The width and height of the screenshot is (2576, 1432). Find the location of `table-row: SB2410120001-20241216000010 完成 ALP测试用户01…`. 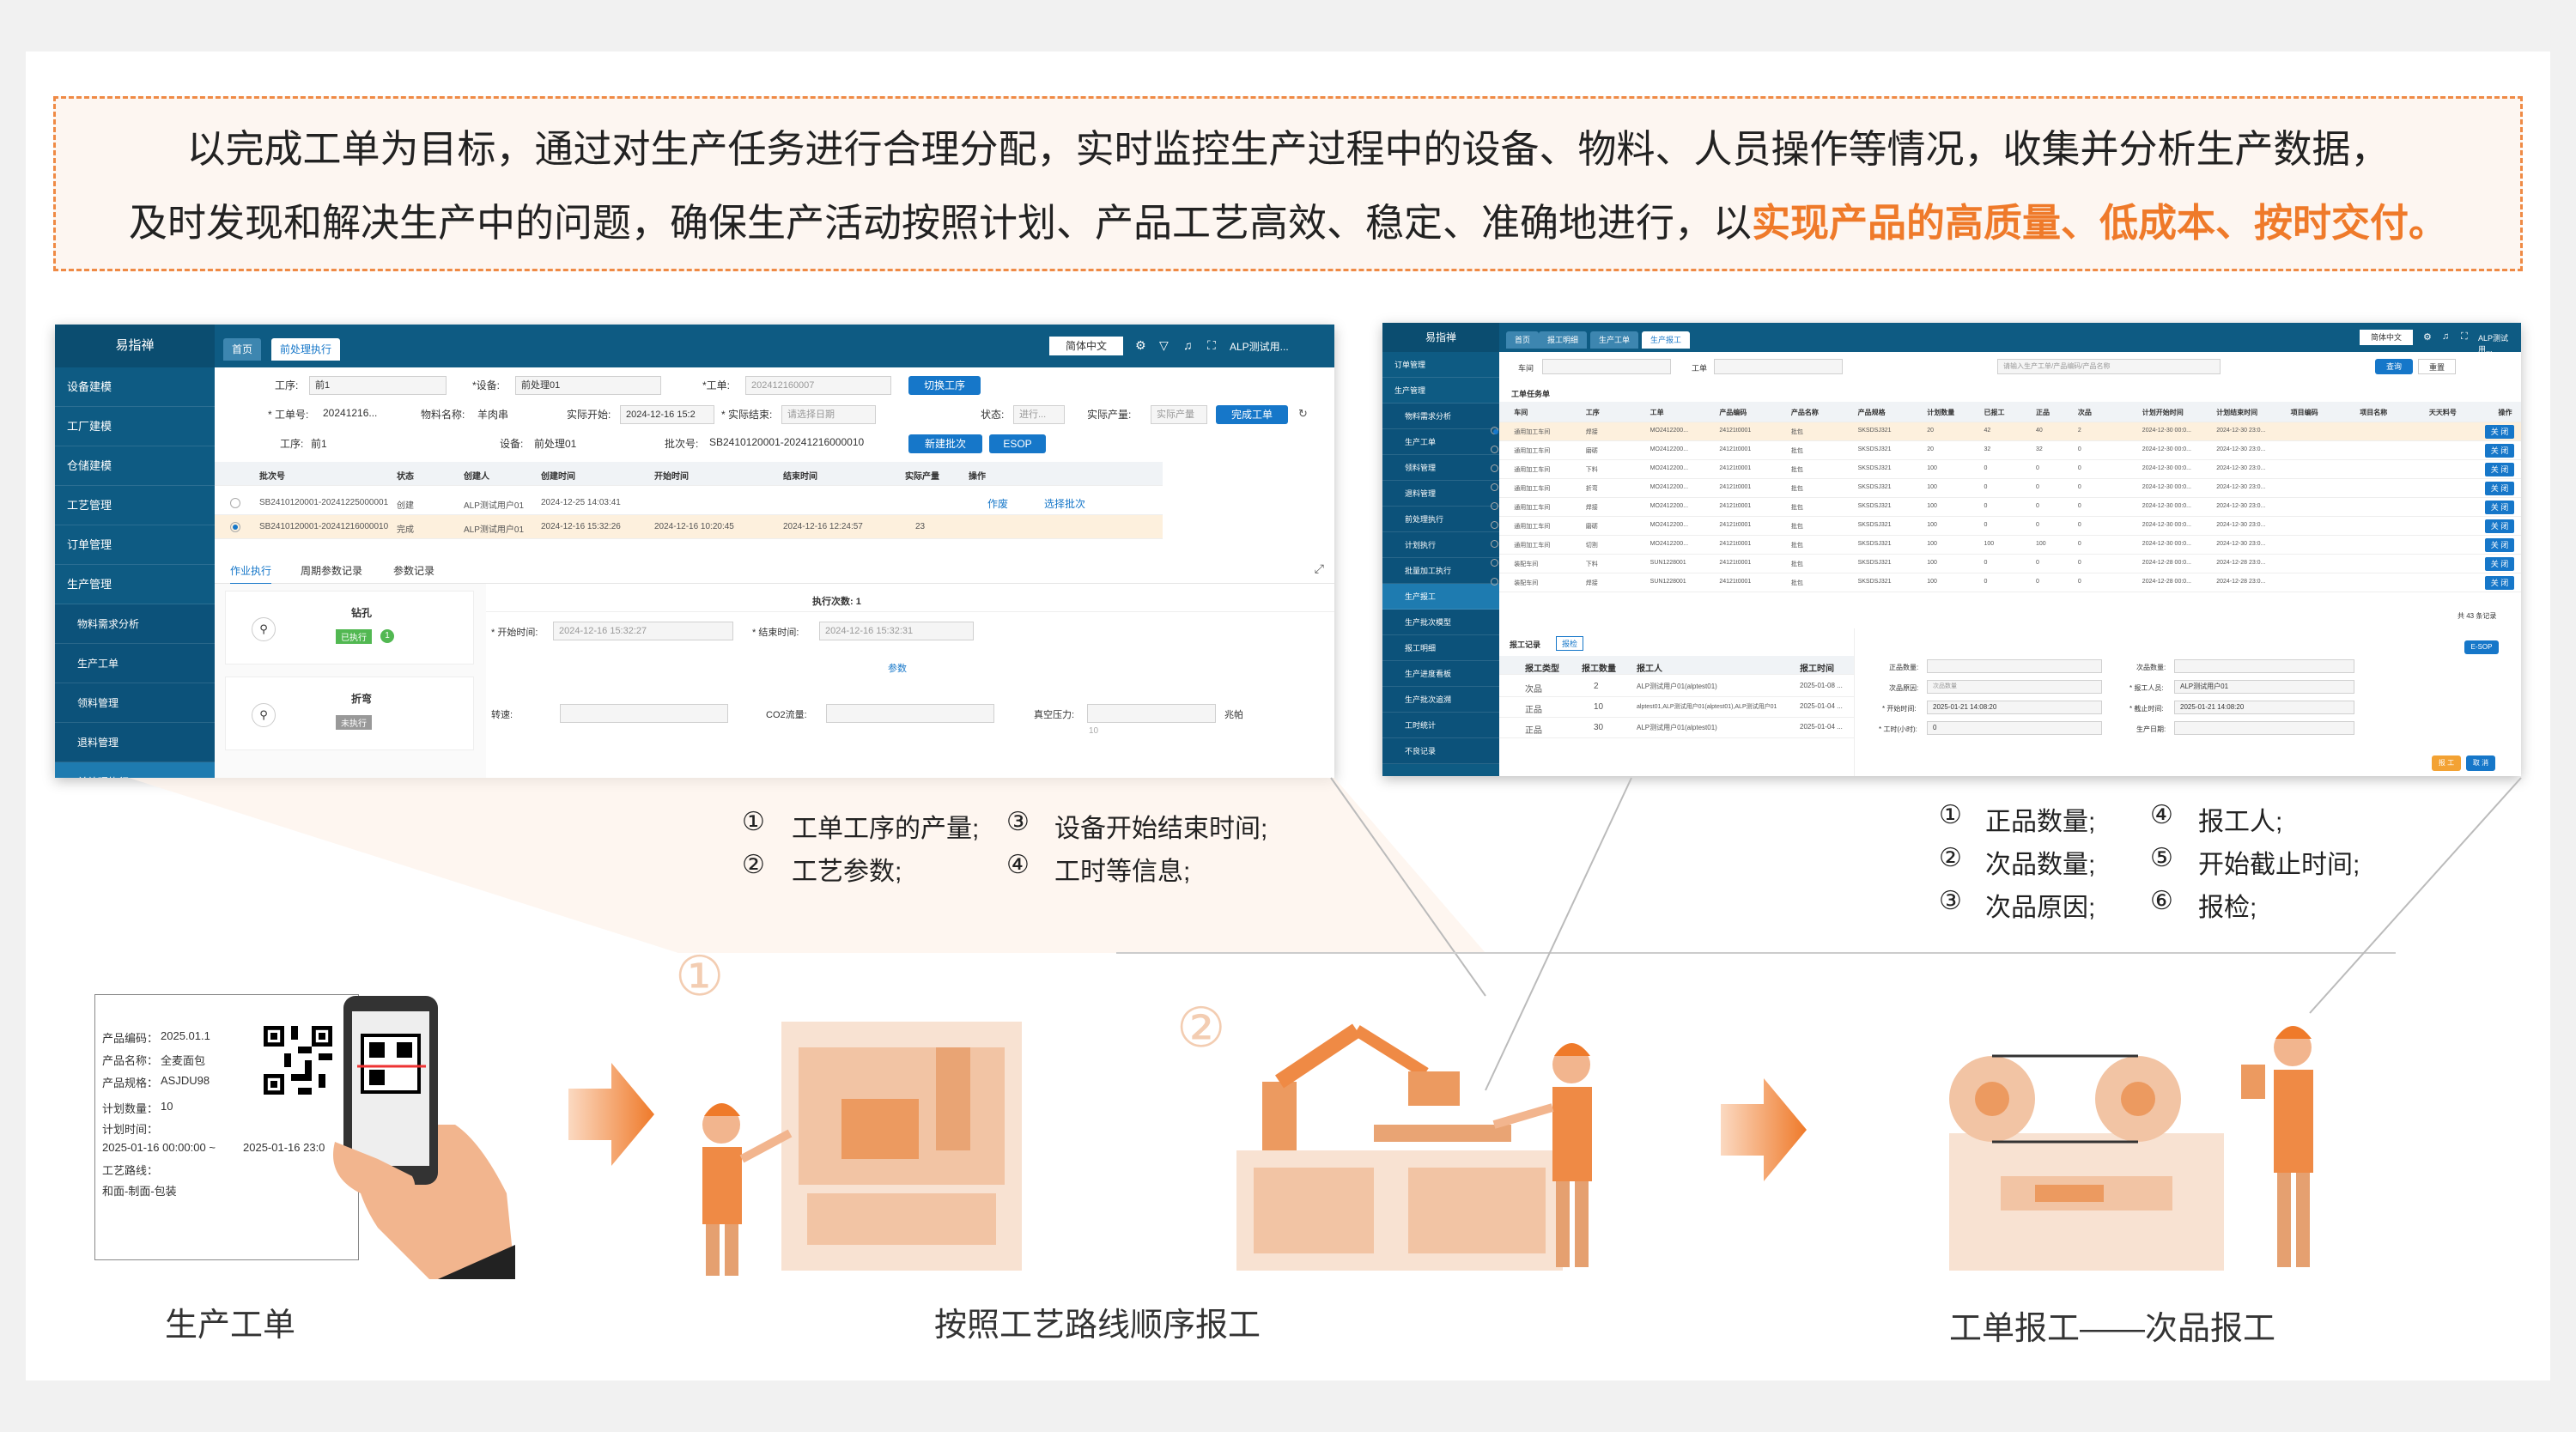

table-row: SB2410120001-20241216000010 完成 ALP测试用户01… is located at coordinates (689, 527).